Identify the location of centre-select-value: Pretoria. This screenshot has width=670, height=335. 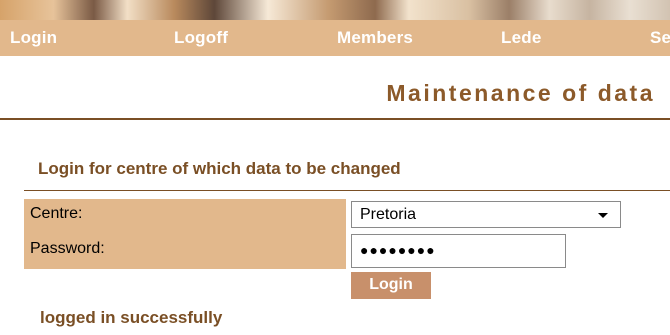
(388, 214).